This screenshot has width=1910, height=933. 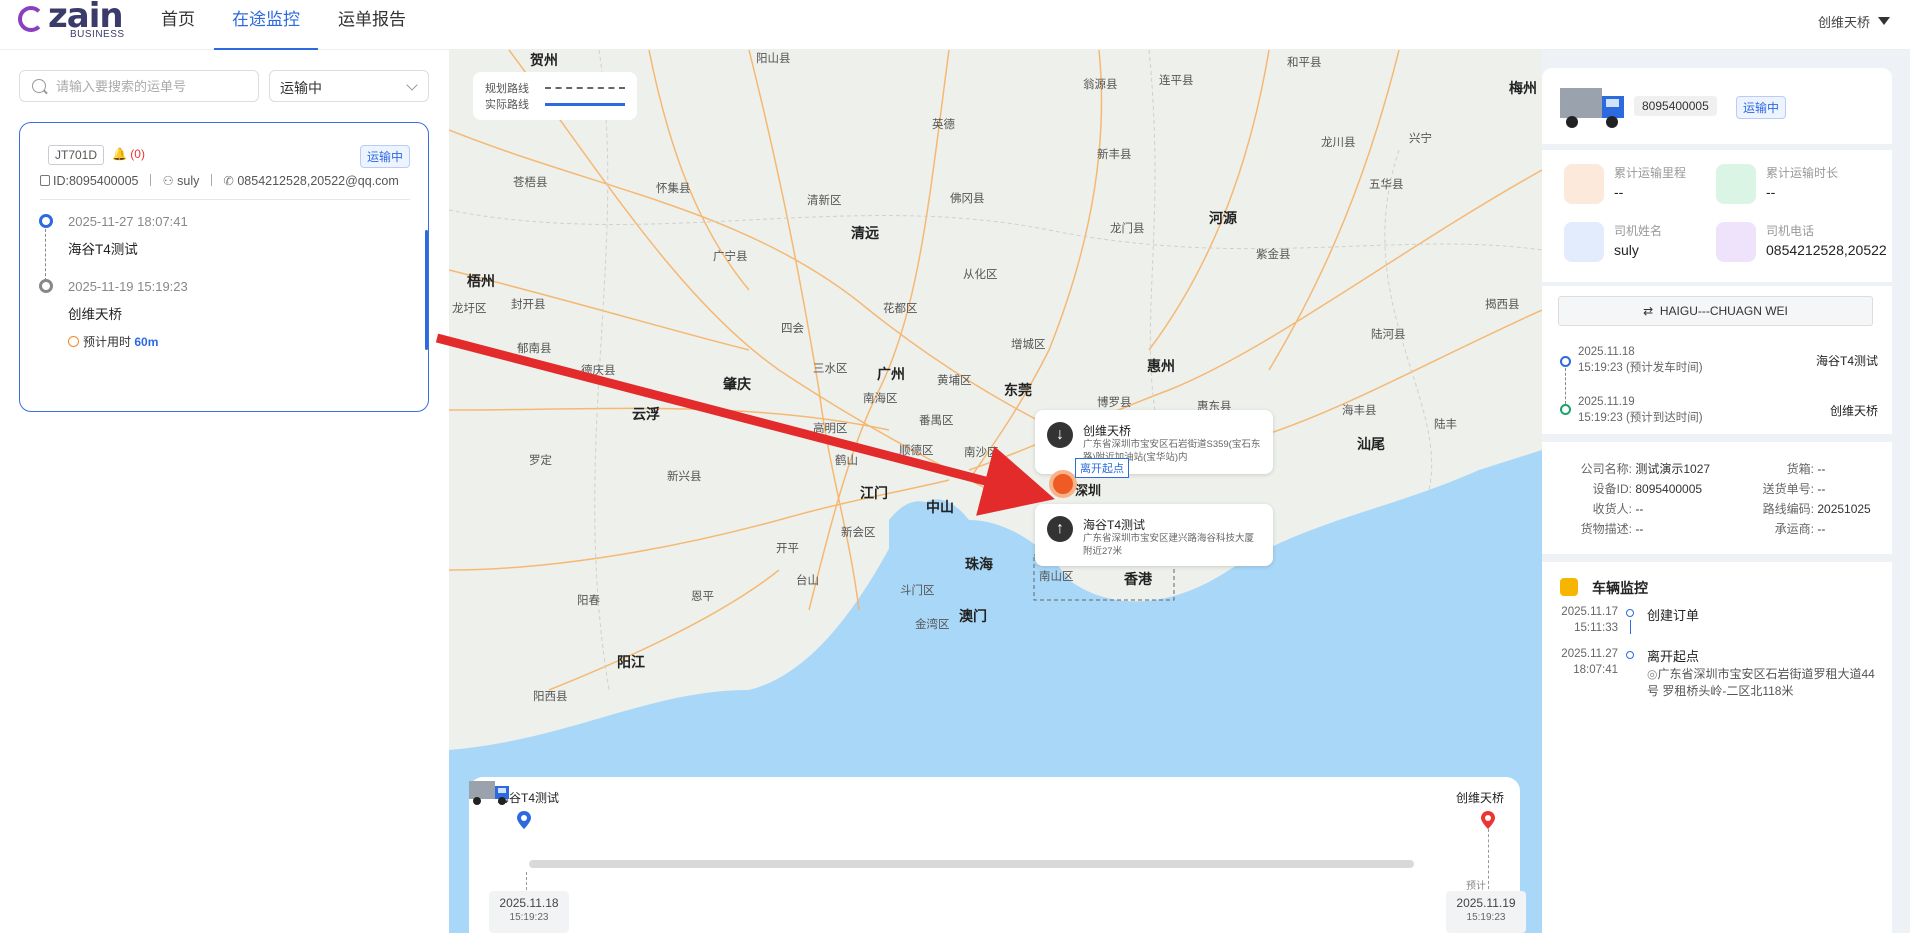 I want to click on mileage-label: 累计运输里程, so click(x=1650, y=173).